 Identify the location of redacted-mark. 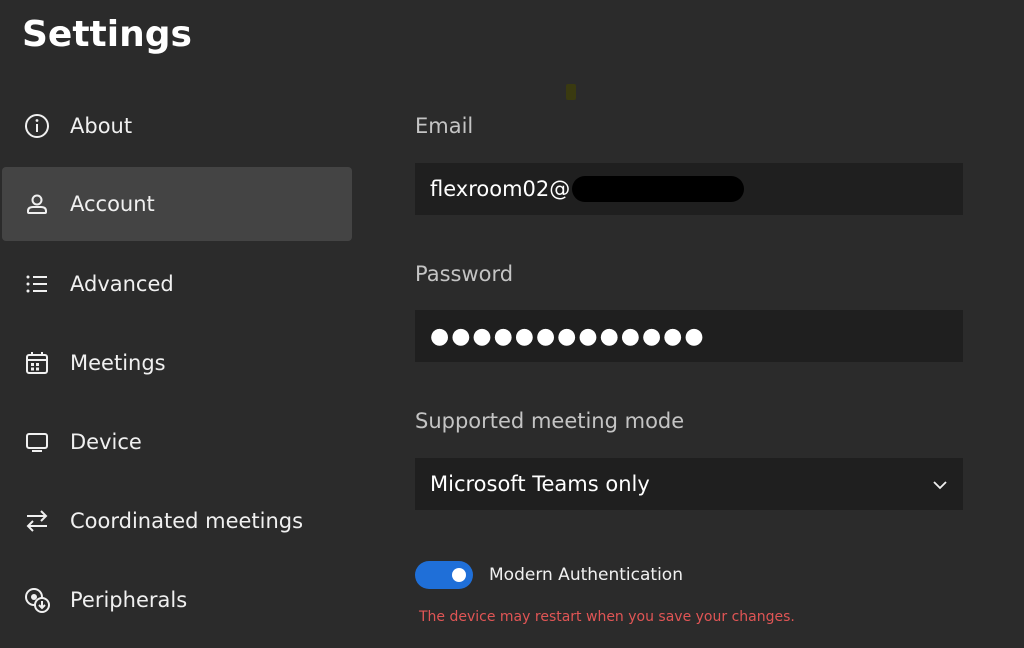
(658, 189).